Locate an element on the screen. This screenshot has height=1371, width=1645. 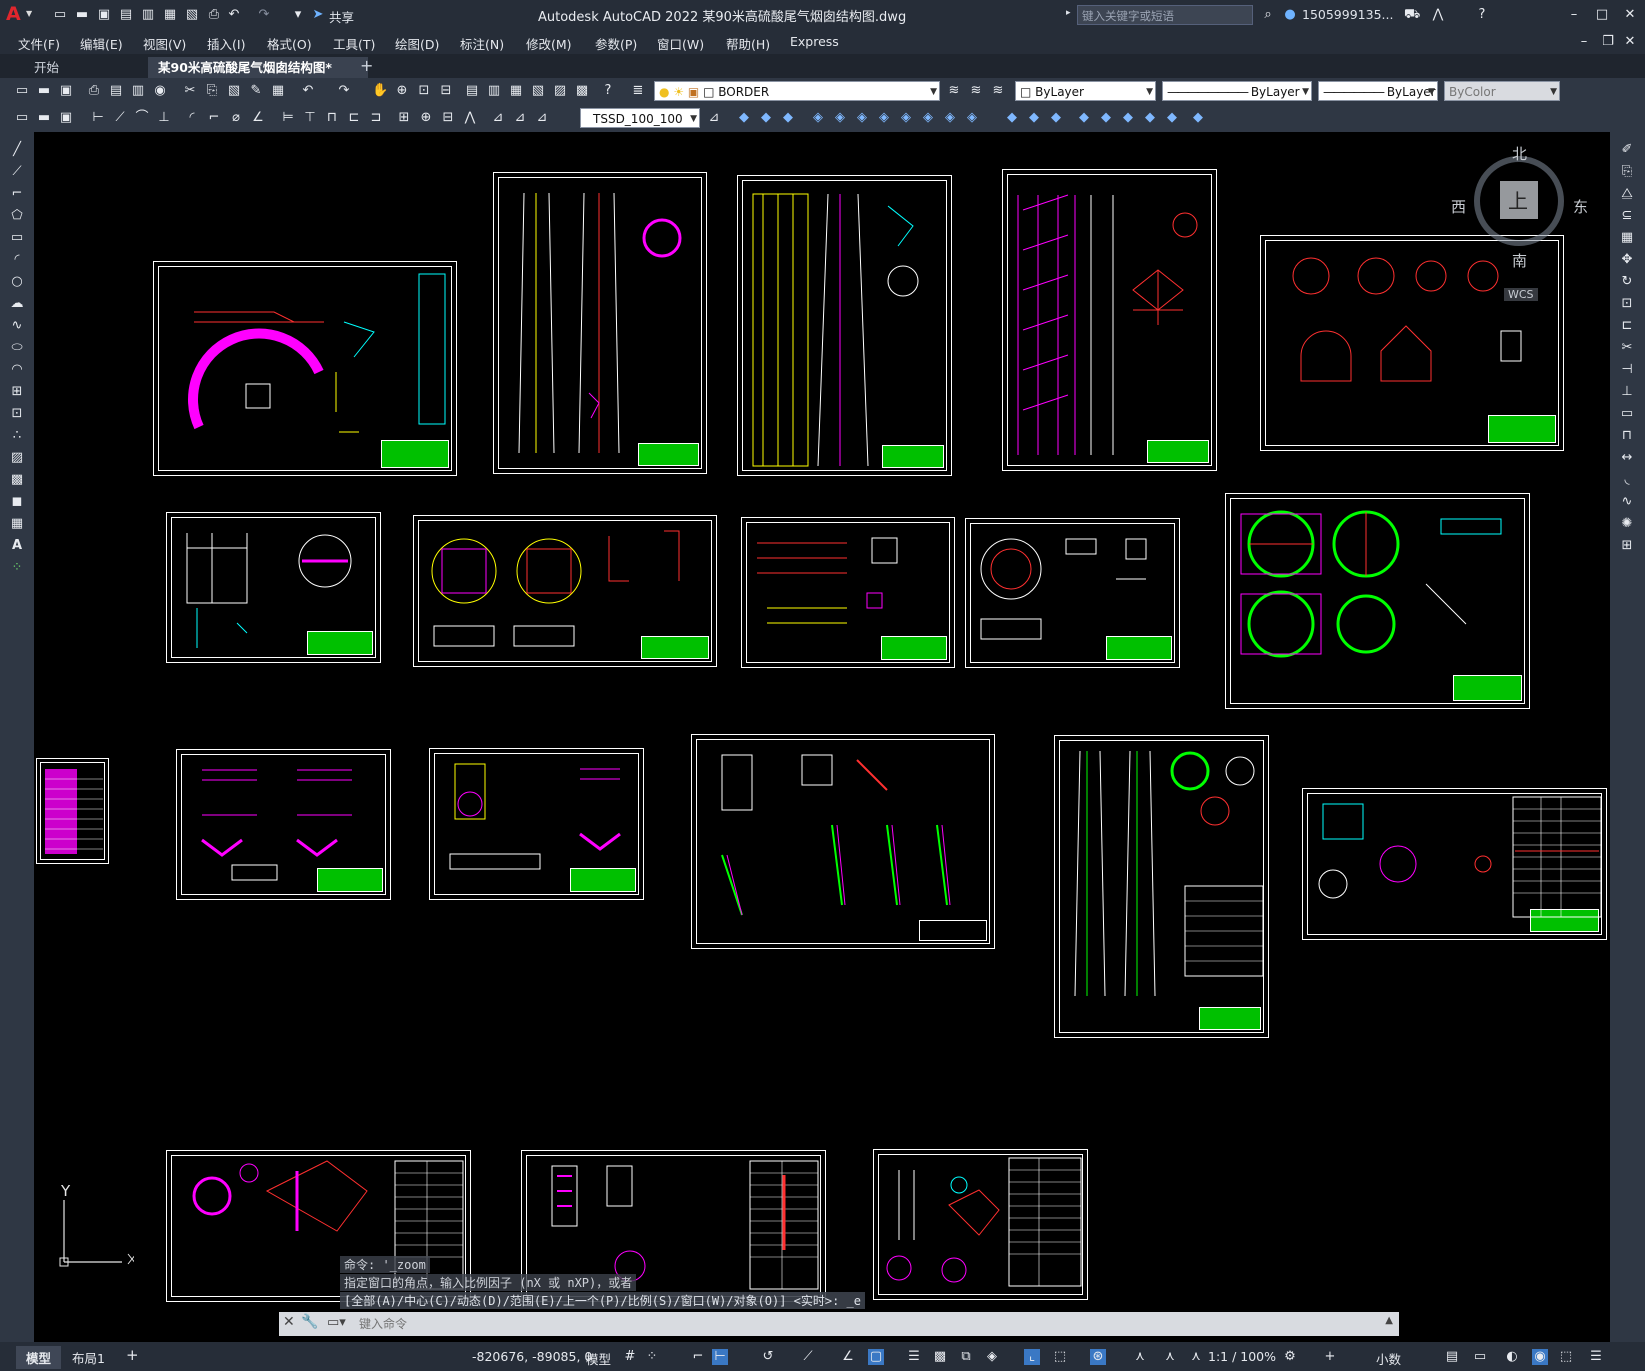
annotation-scale-icon: ⋏ is located at coordinates (1196, 1357).